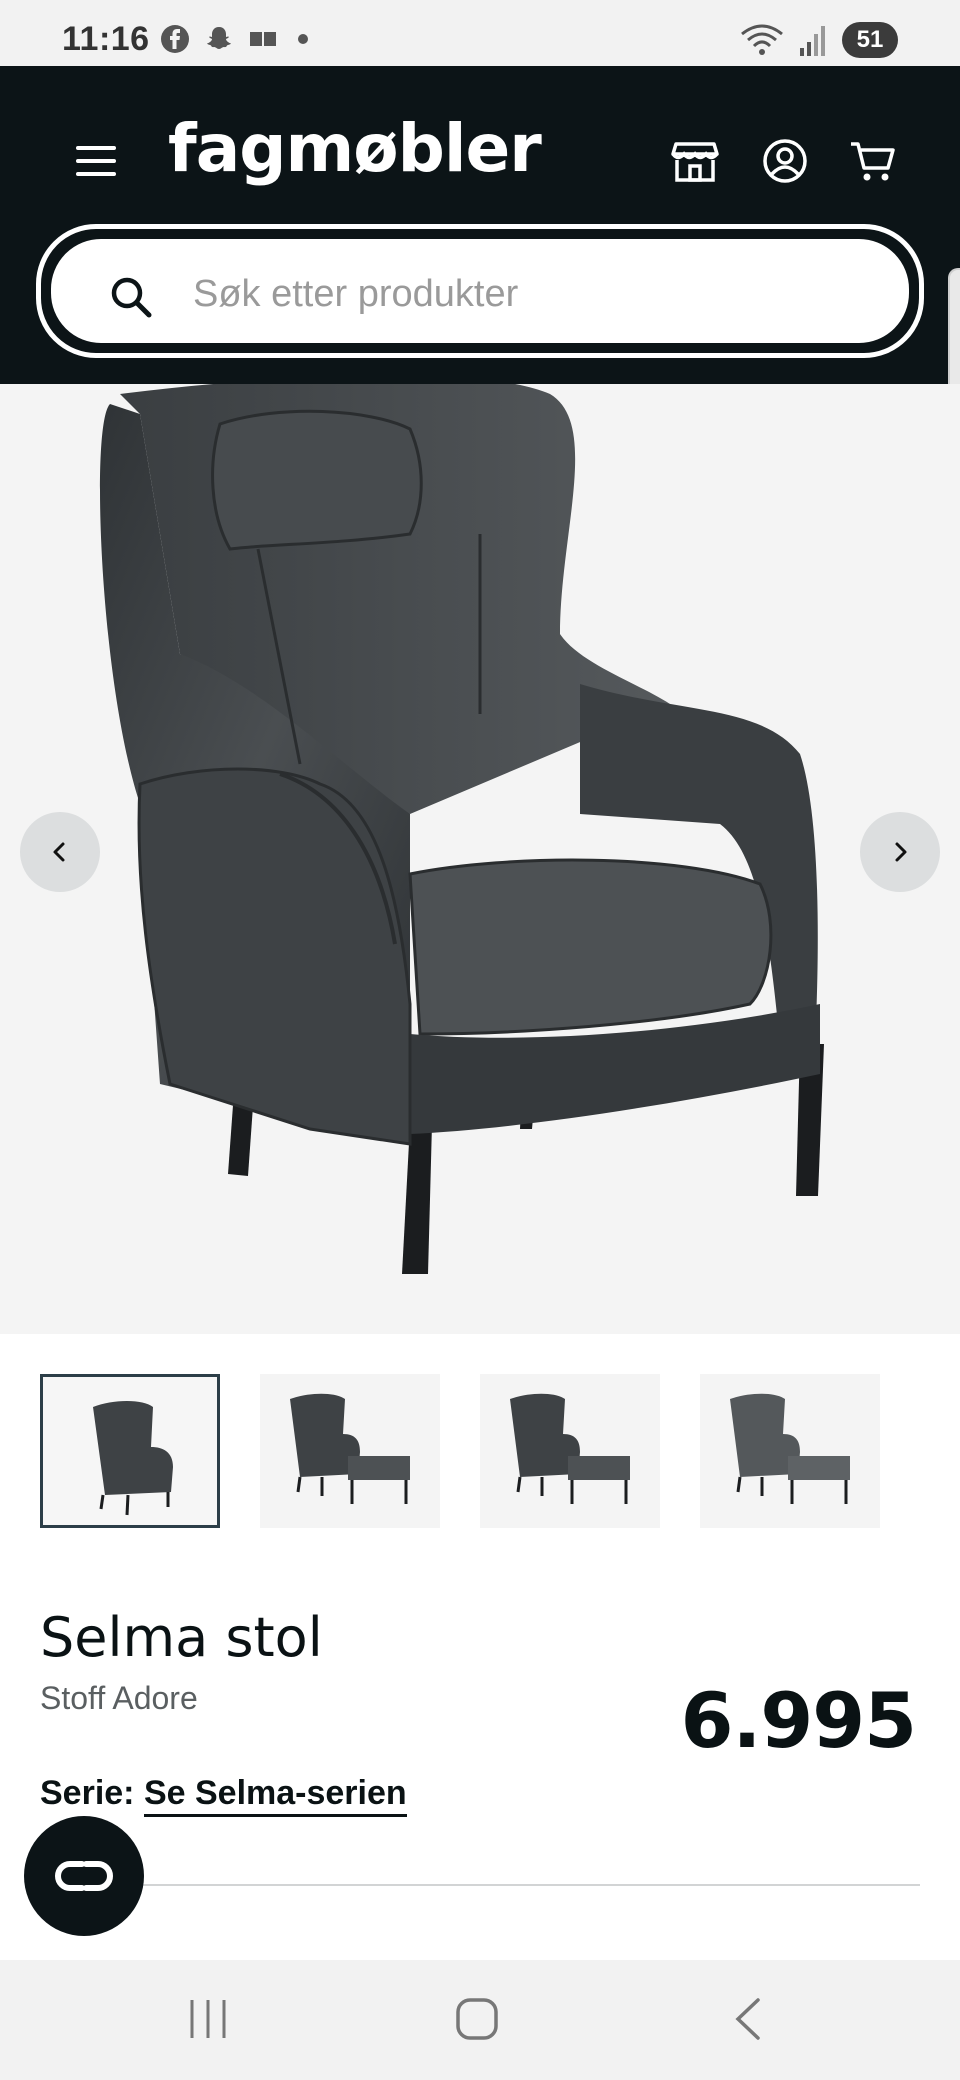  Describe the element at coordinates (175, 39) in the screenshot. I see `facebook-icon` at that location.